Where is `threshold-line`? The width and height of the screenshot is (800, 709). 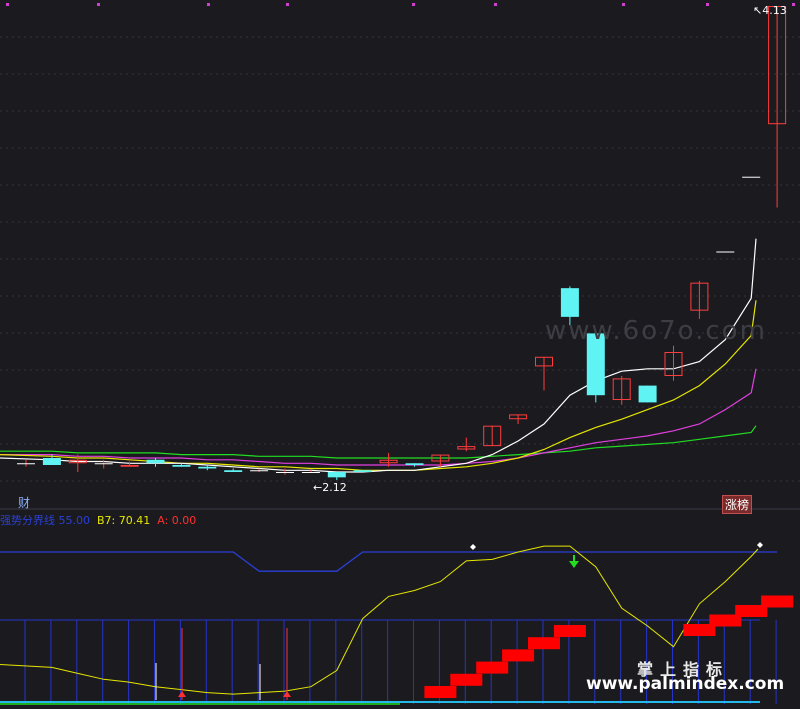 threshold-line is located at coordinates (389, 561).